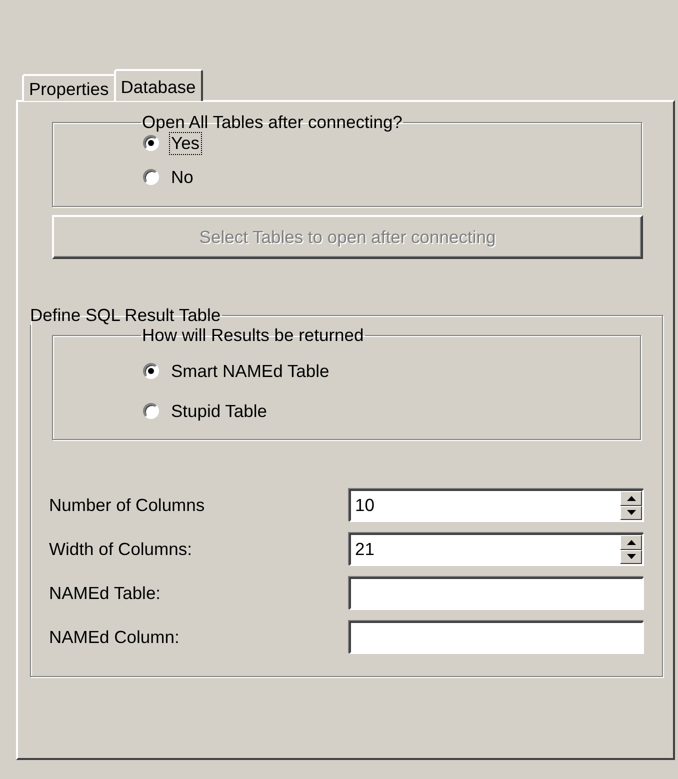 This screenshot has width=678, height=779. I want to click on radio-label: Yes, so click(185, 143).